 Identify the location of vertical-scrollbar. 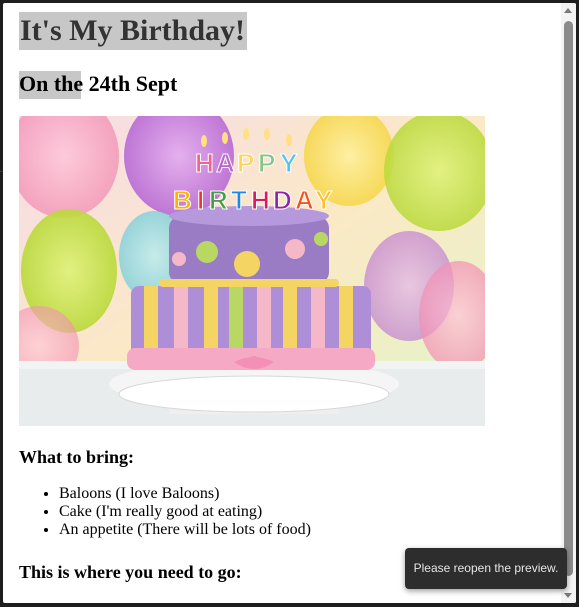
(568, 303).